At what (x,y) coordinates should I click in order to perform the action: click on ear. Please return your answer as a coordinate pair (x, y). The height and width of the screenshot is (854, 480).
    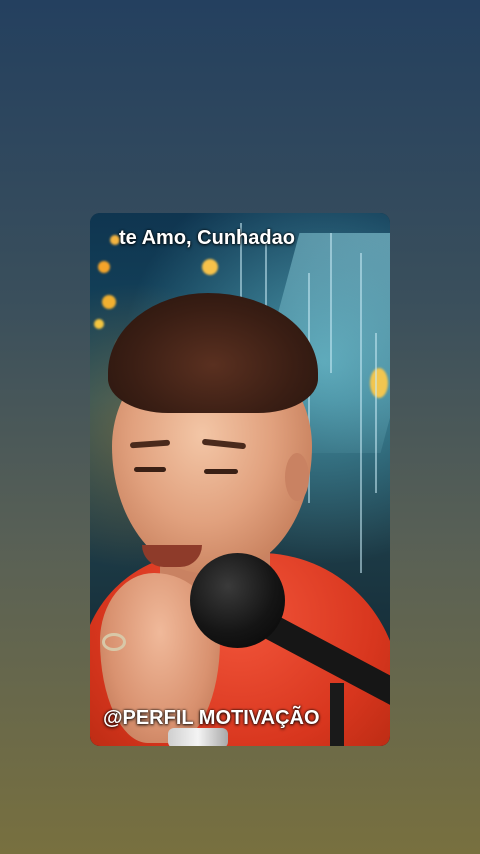
    Looking at the image, I should click on (297, 477).